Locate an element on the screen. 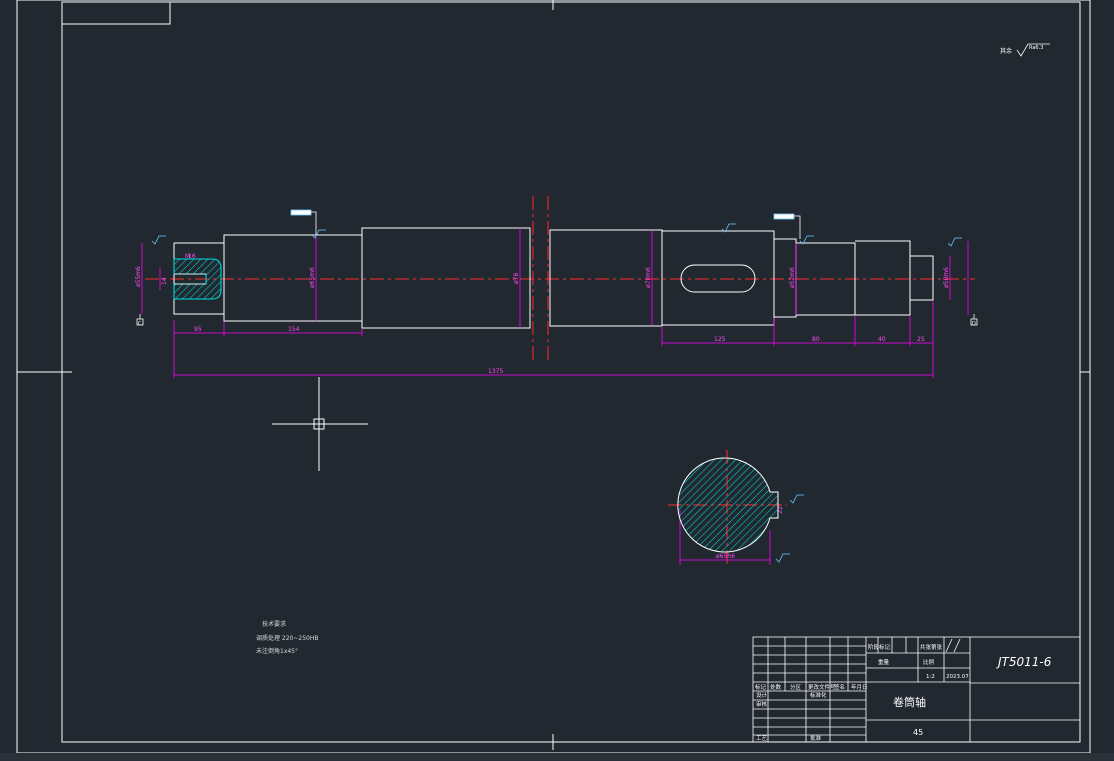  svg-text: 2023.07 is located at coordinates (957, 677).